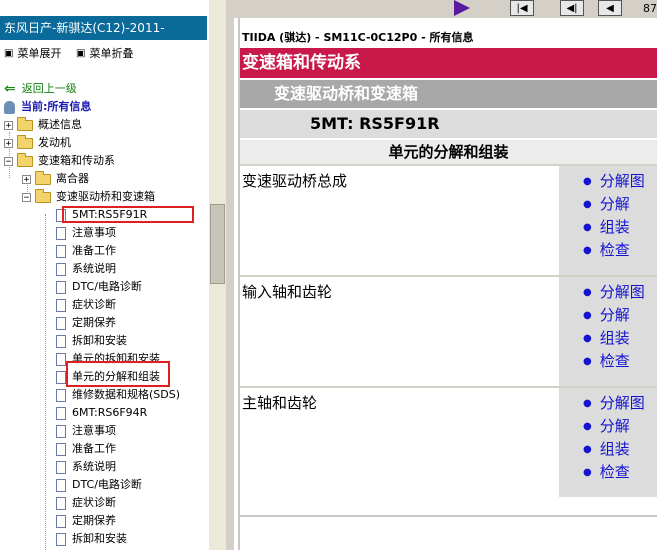 The height and width of the screenshot is (550, 657). Describe the element at coordinates (522, 8) in the screenshot. I see `first-page-button: |◀` at that location.